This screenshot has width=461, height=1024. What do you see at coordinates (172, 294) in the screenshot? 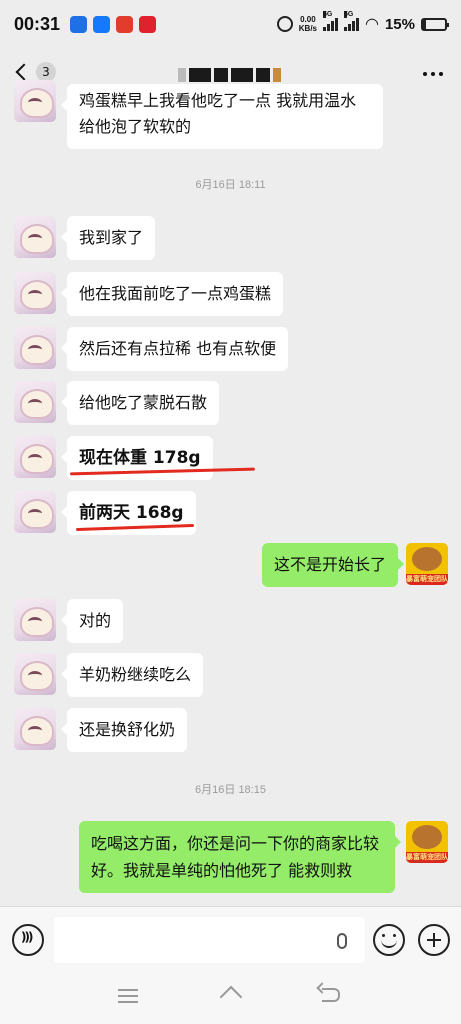
I see `message-bubble: 他在我面前吃了一点鸡蛋糕` at bounding box center [172, 294].